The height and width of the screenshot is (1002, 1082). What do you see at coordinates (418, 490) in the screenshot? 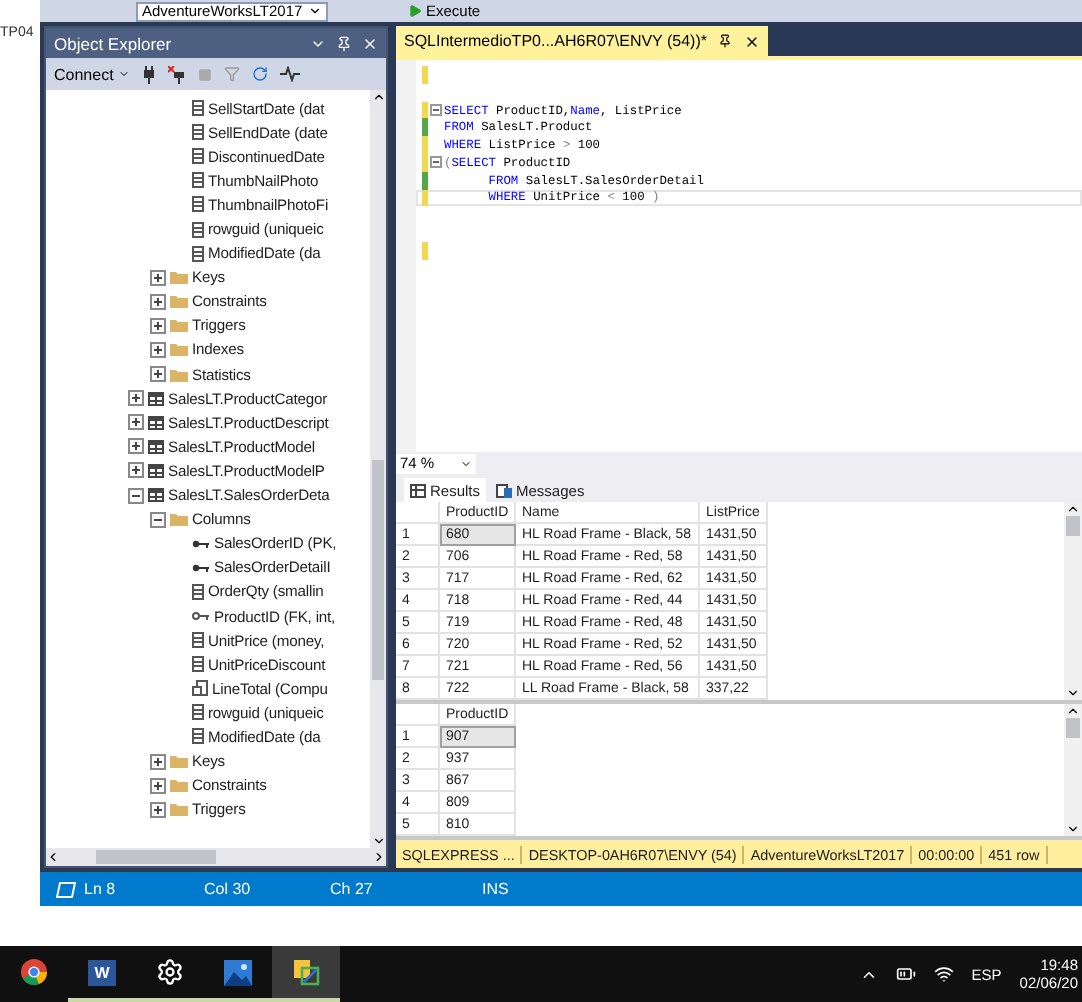
I see `grid-icon` at bounding box center [418, 490].